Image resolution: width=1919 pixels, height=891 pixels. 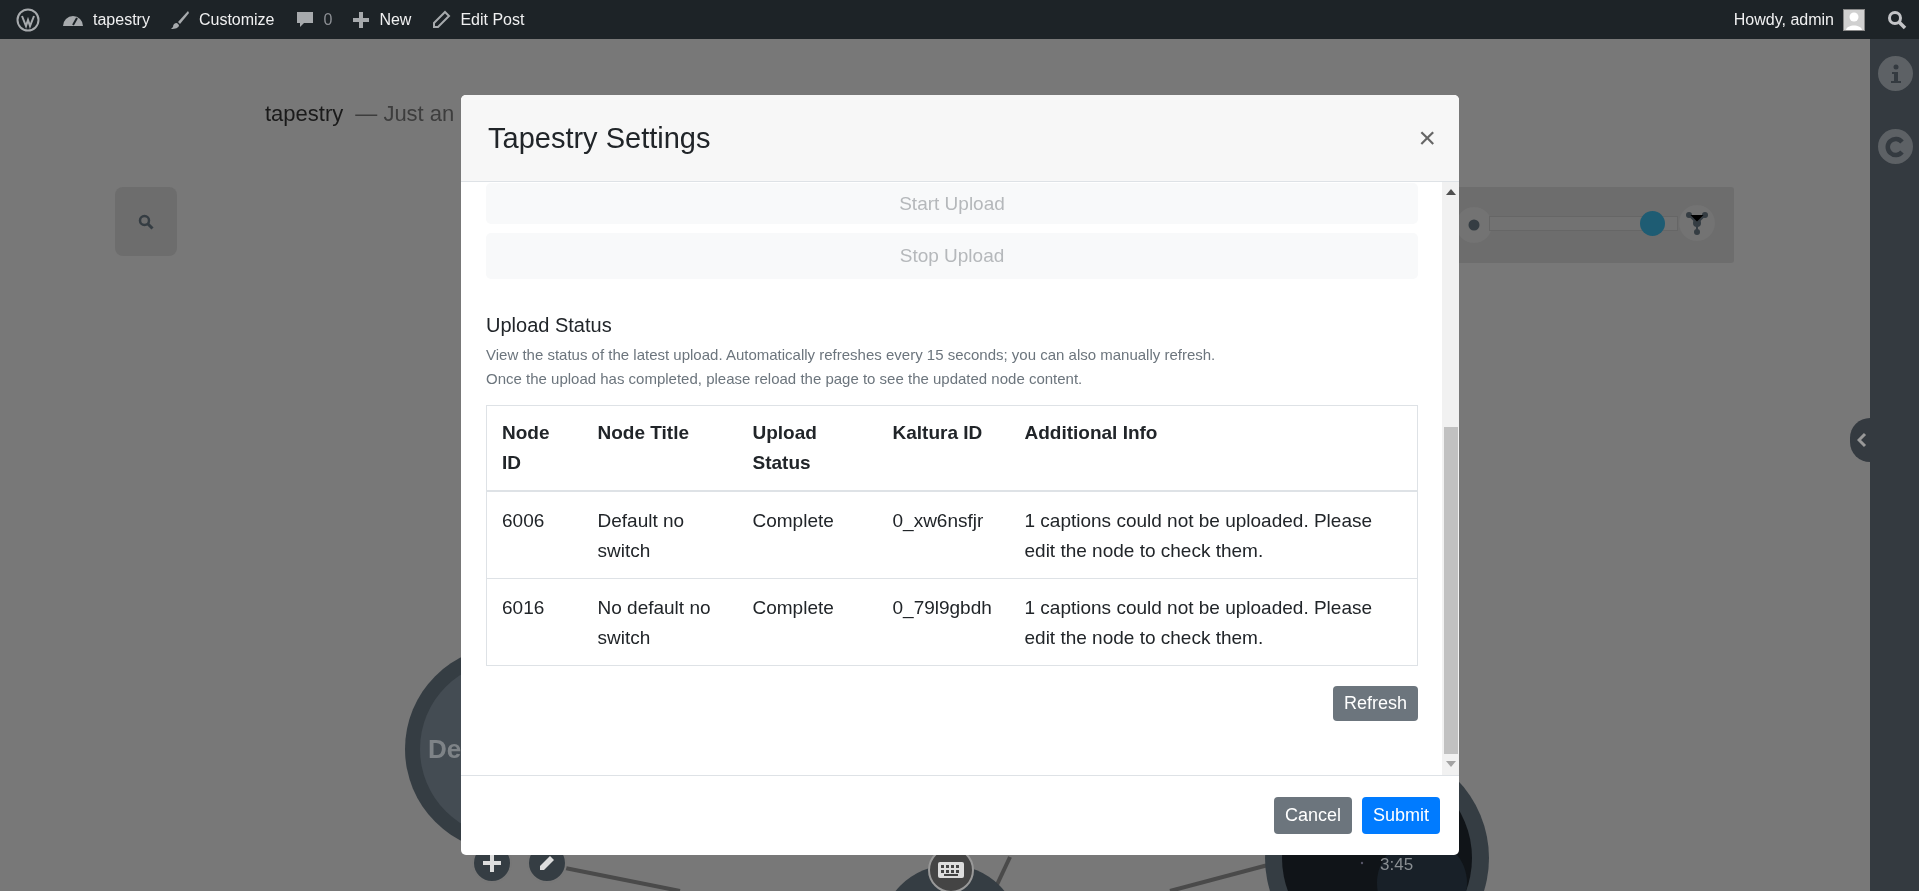 I want to click on column-header: Node Title, so click(x=660, y=448).